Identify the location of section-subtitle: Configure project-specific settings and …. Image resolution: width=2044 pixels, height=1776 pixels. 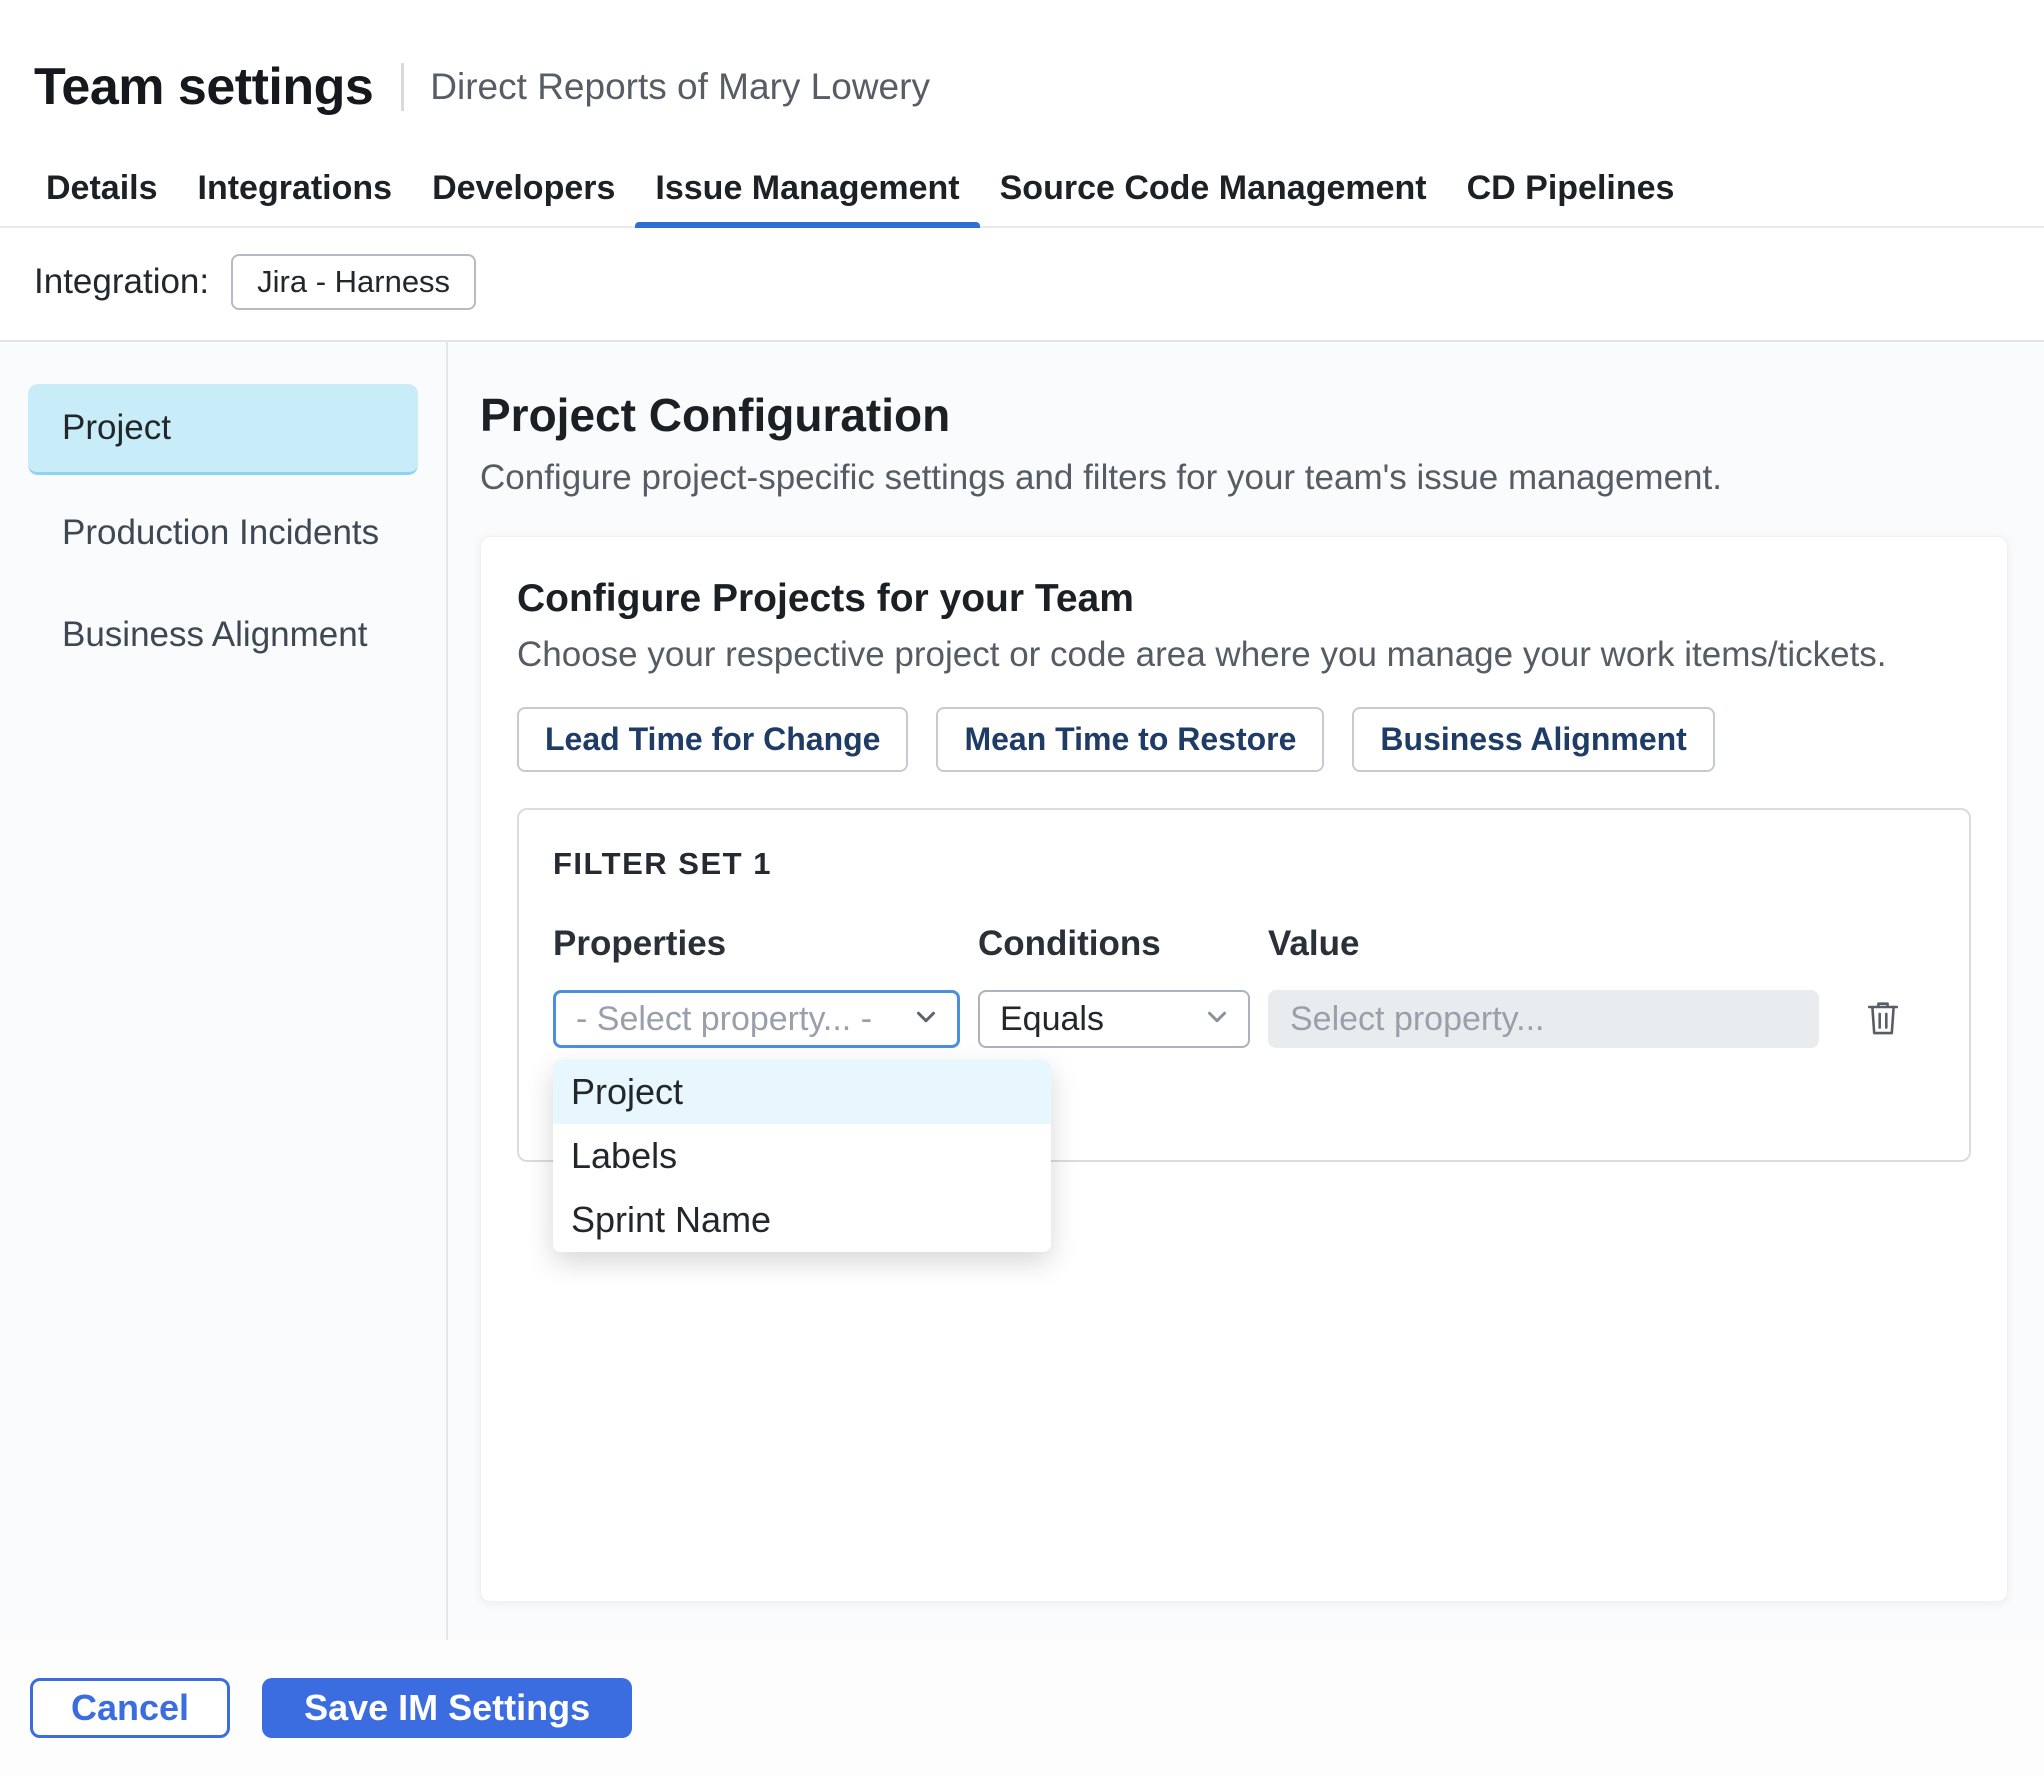
(1101, 477).